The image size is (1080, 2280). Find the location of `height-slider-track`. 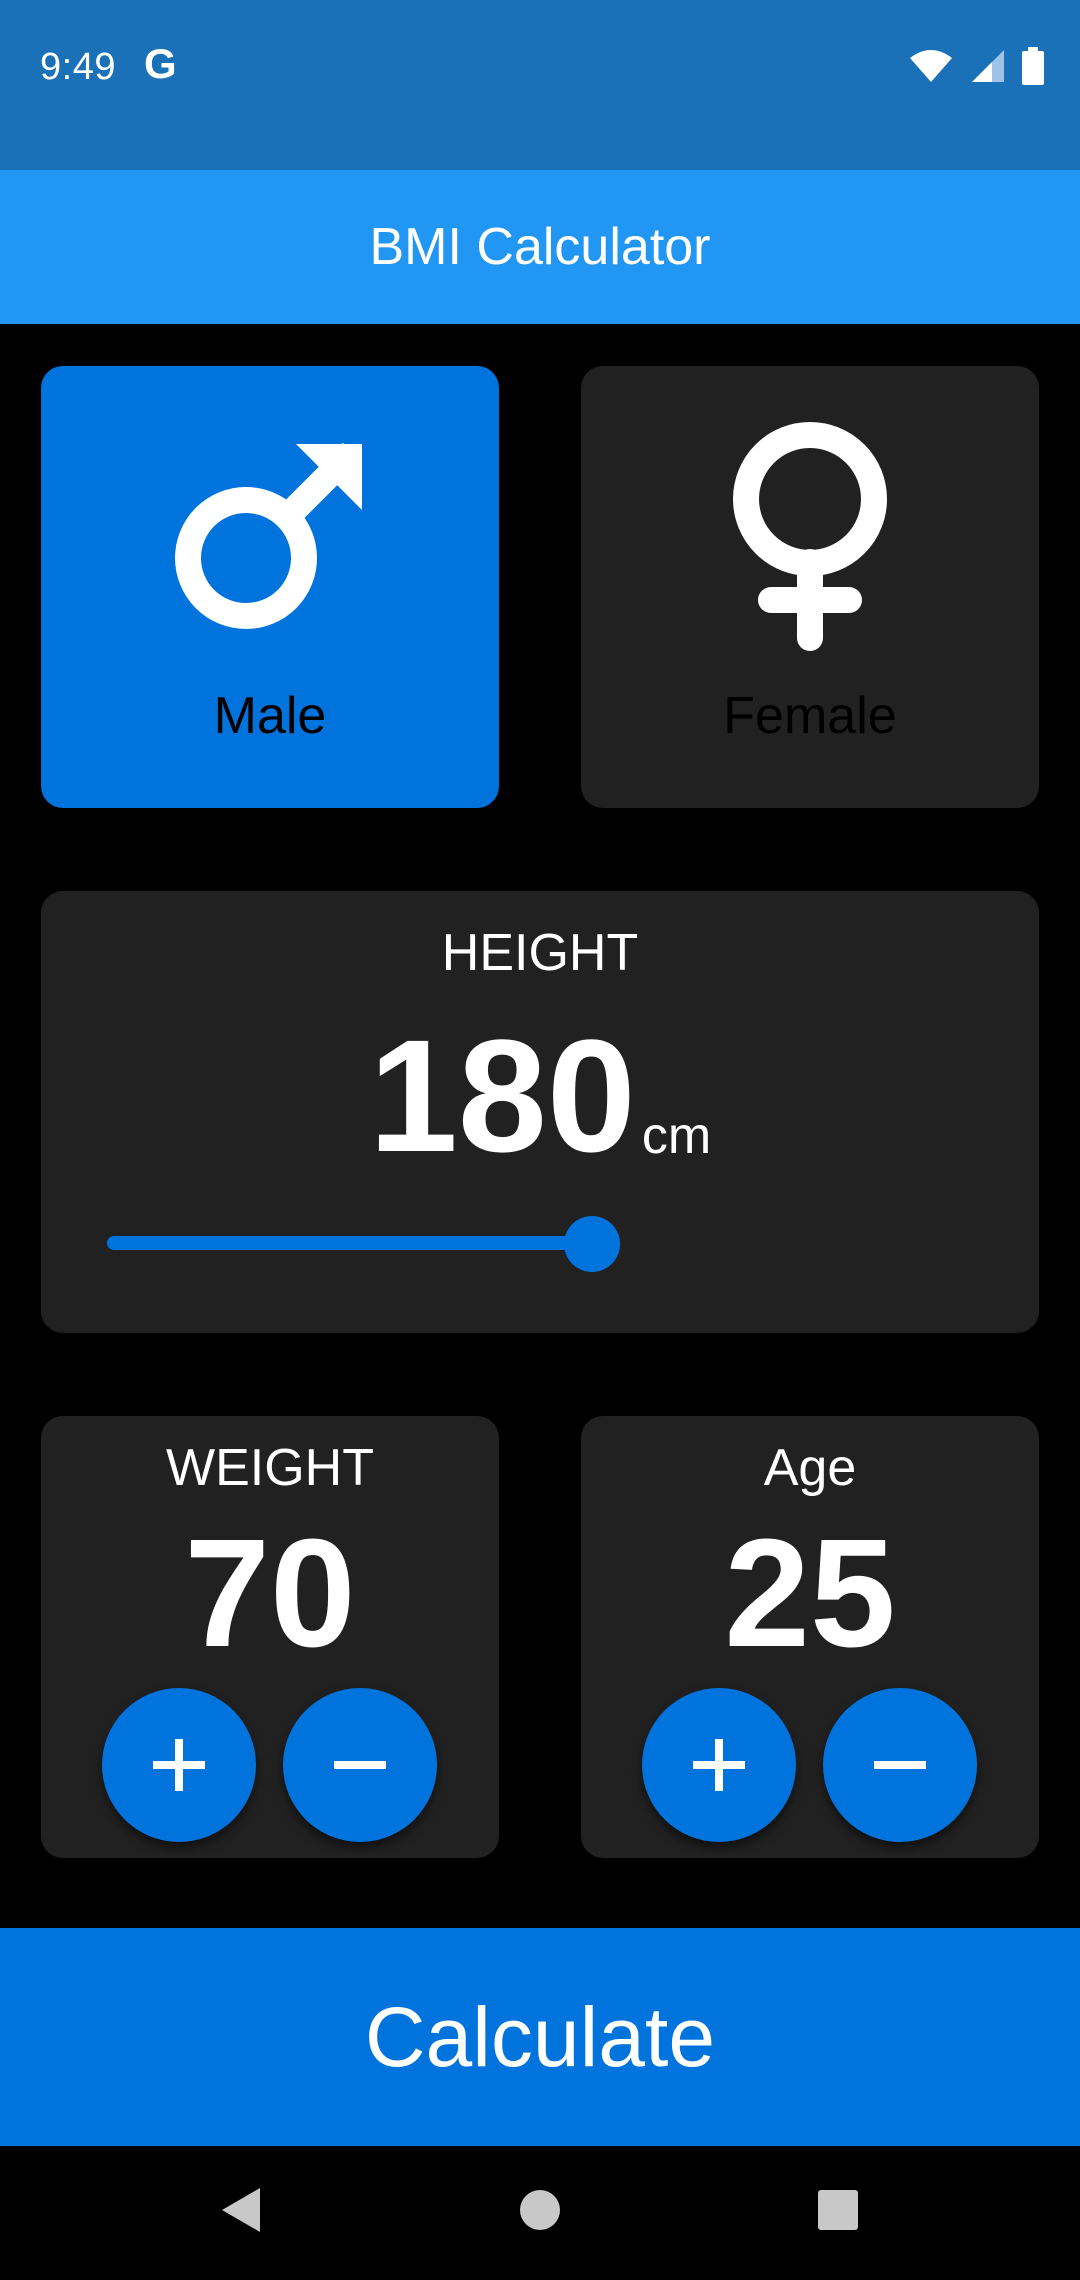

height-slider-track is located at coordinates (349, 1243).